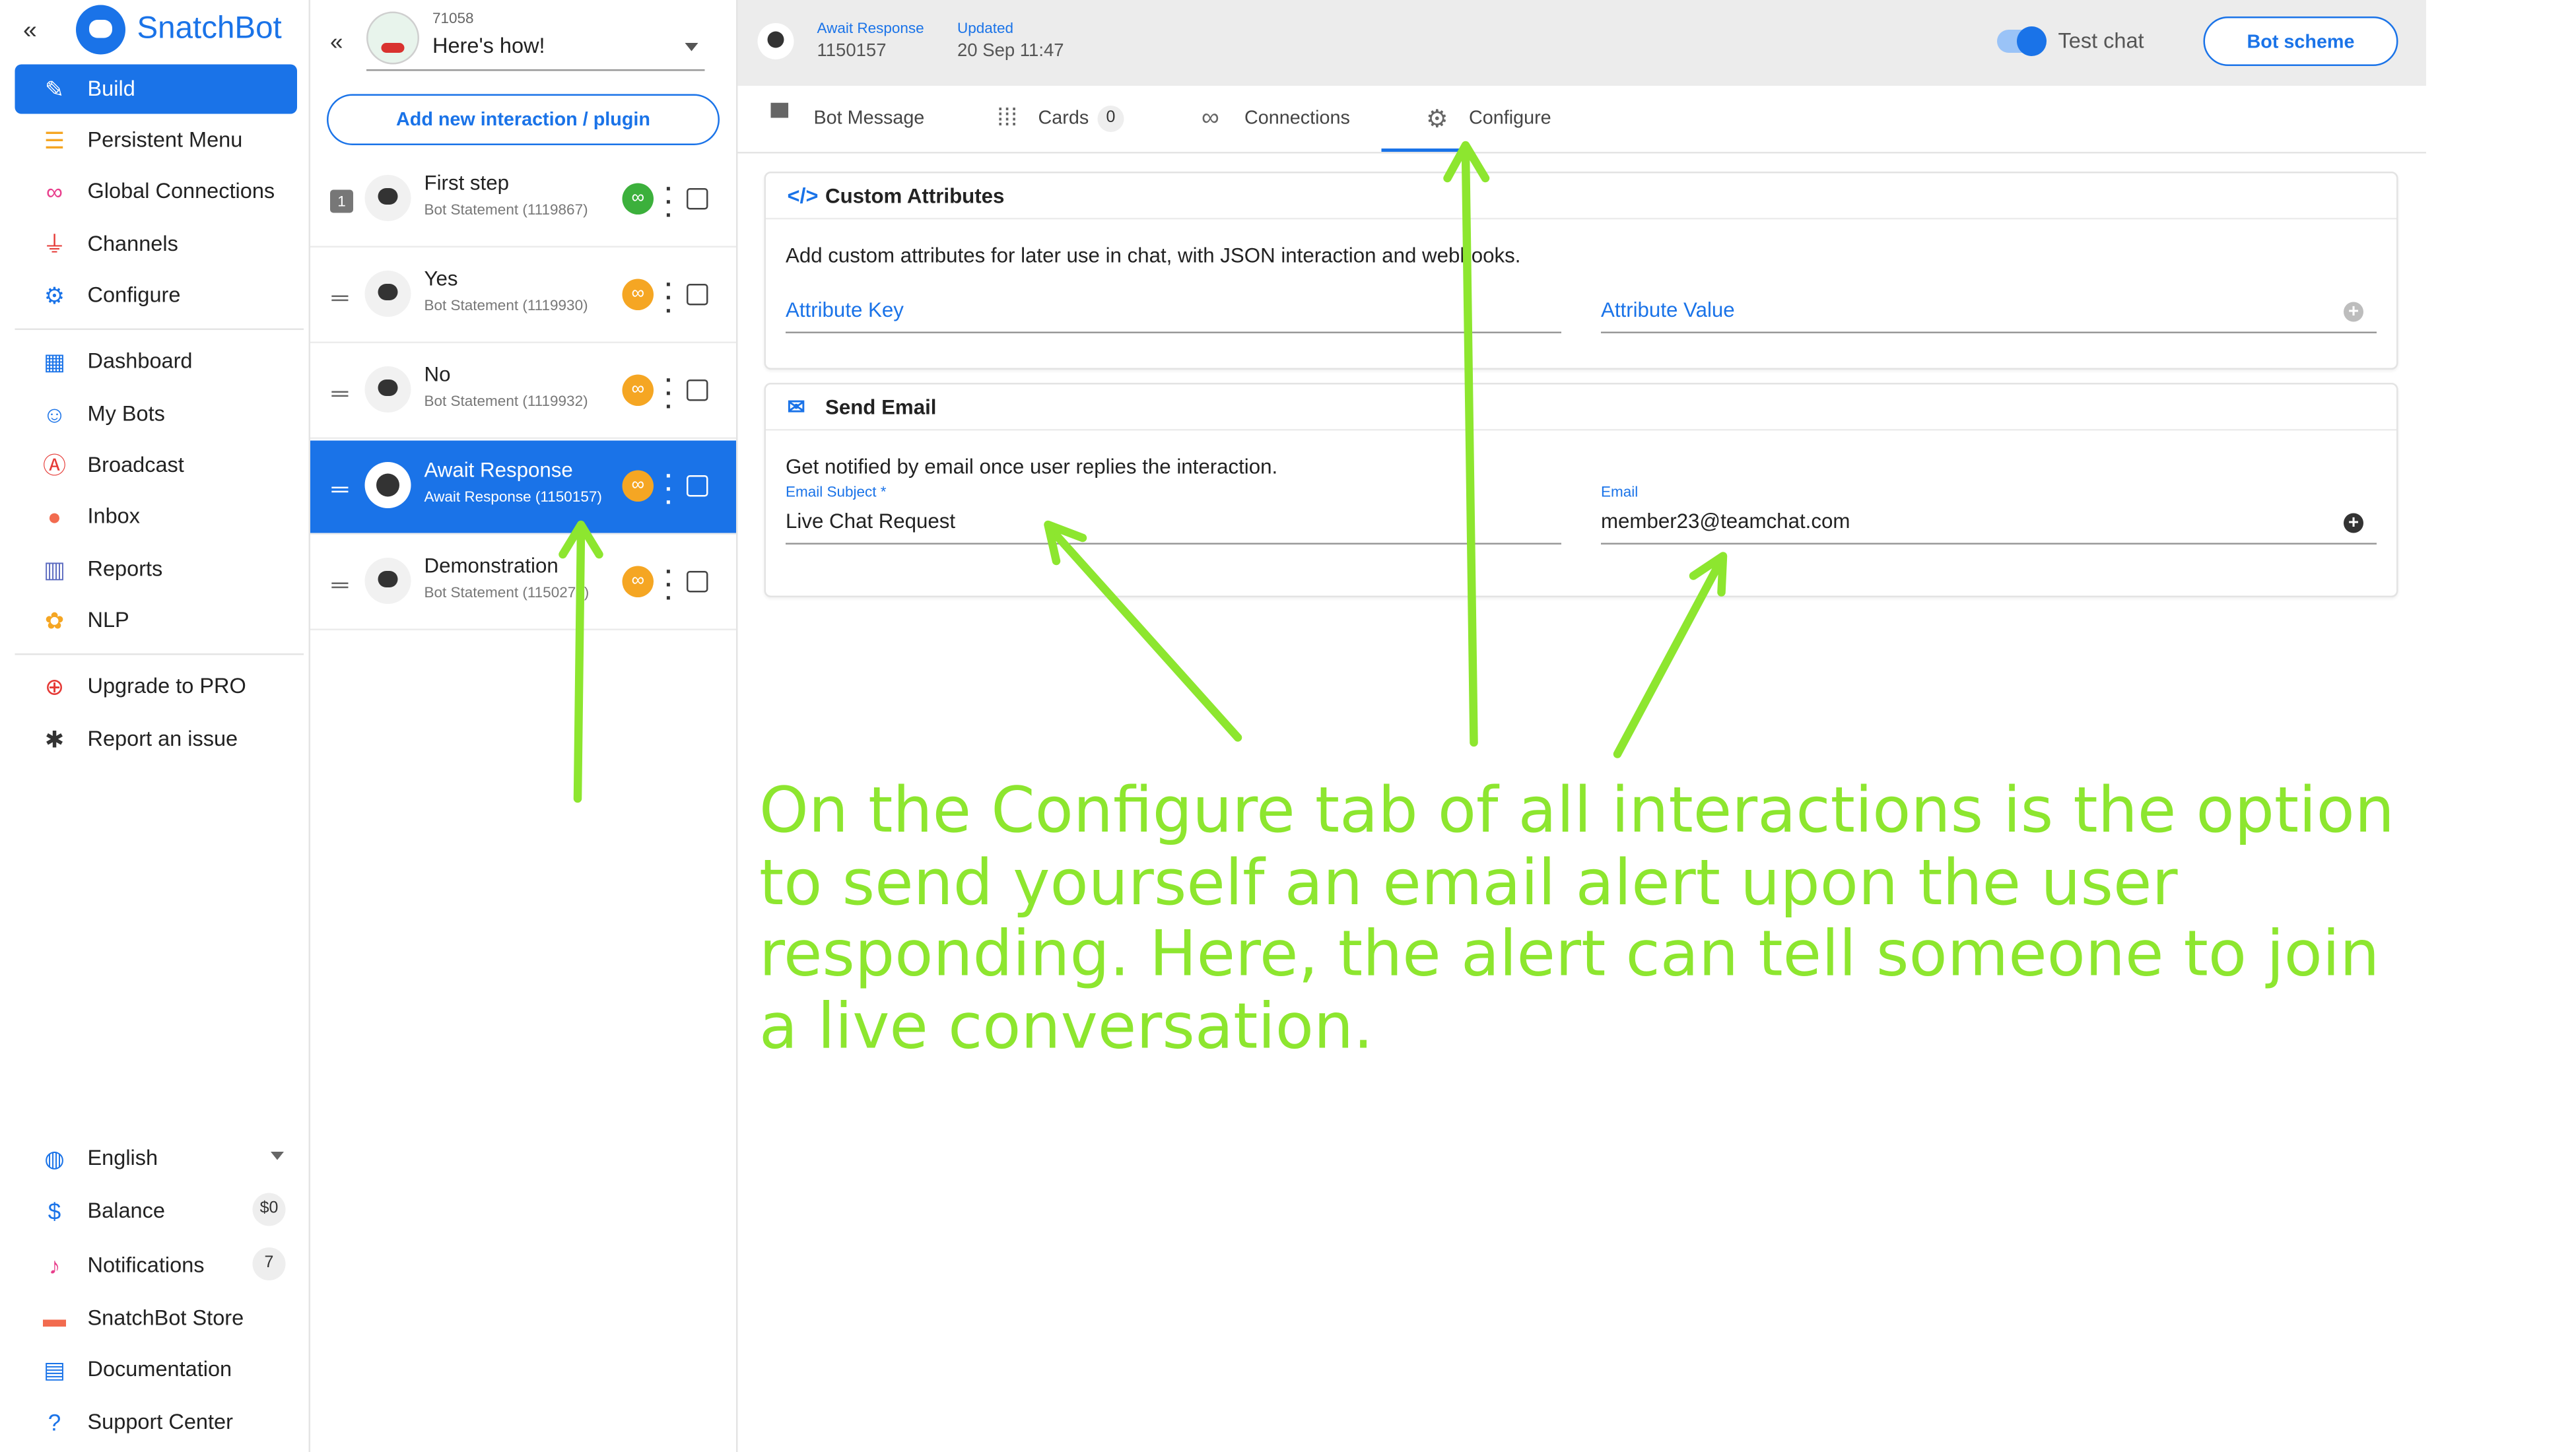 The height and width of the screenshot is (1452, 2576). I want to click on arrow-to-interaction, so click(580, 665).